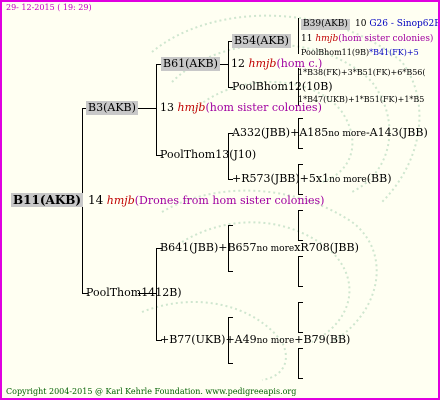 The image size is (440, 400). I want to click on mother-node: B3(AKB), so click(112, 108).